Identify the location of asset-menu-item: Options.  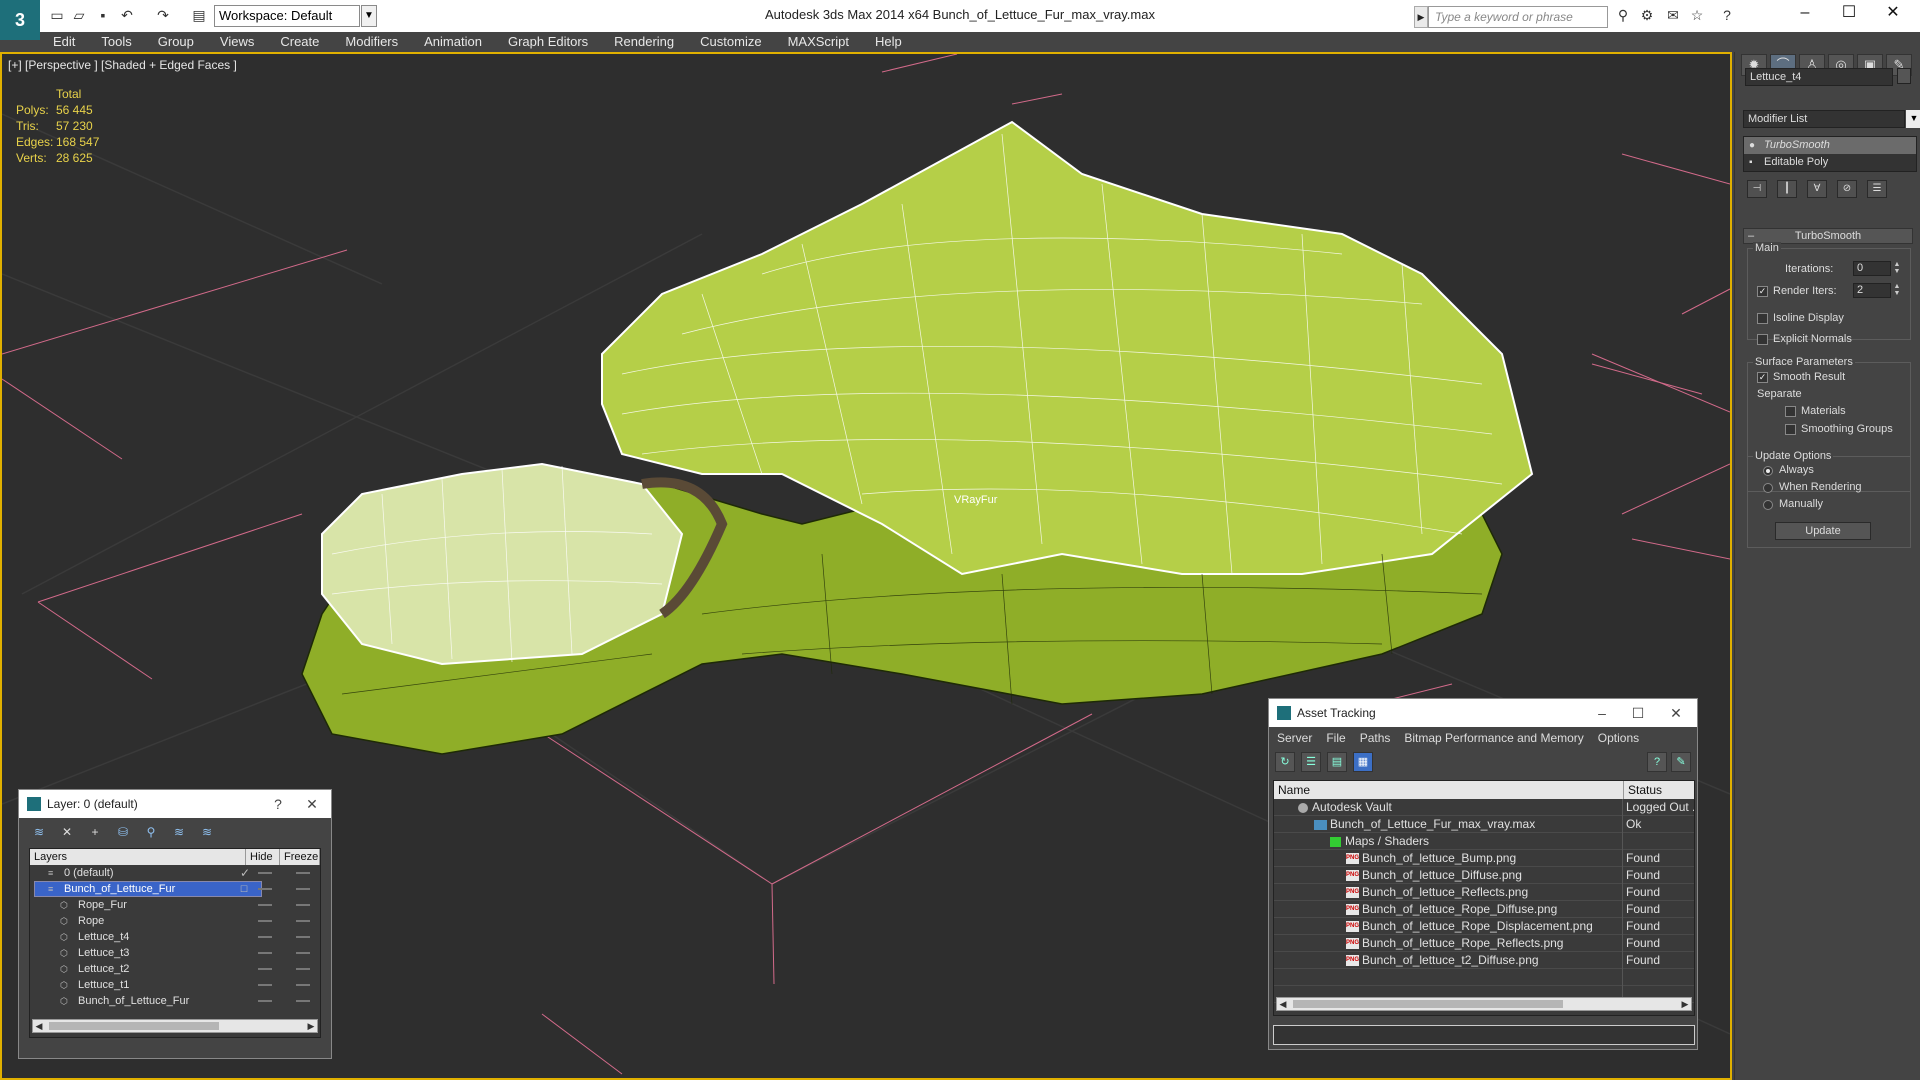
(1618, 738).